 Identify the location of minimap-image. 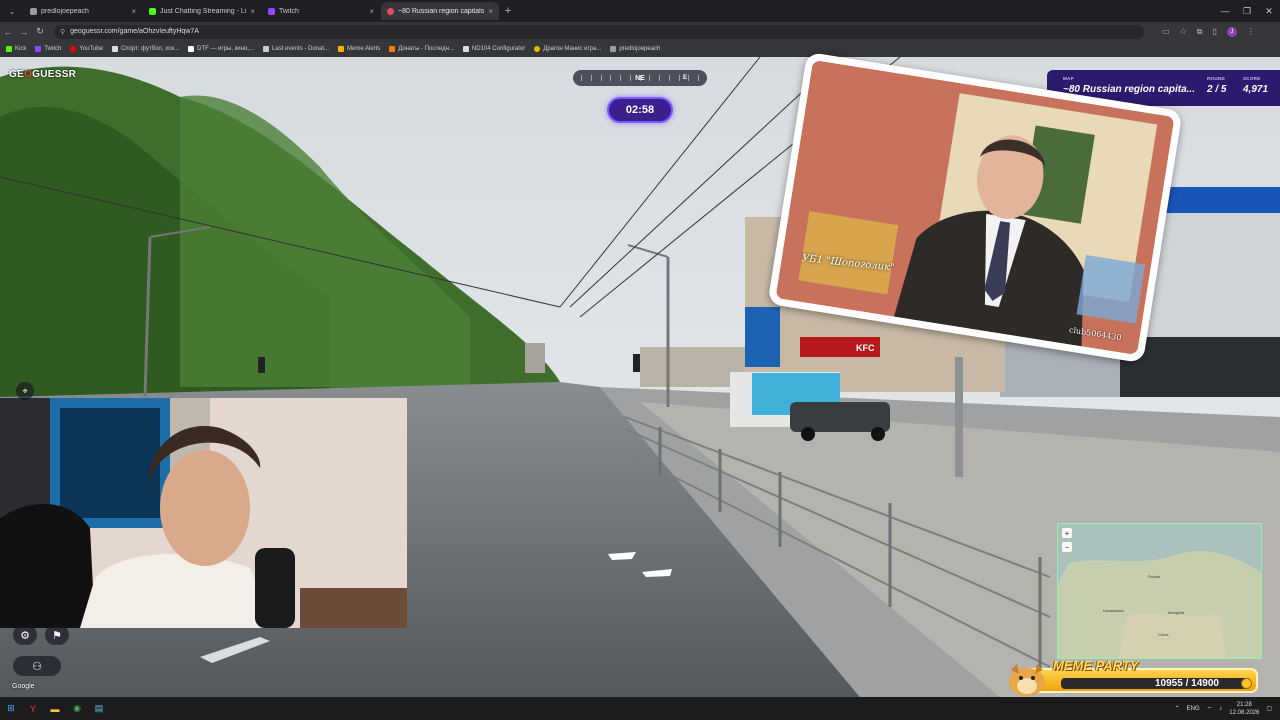
(1159, 591).